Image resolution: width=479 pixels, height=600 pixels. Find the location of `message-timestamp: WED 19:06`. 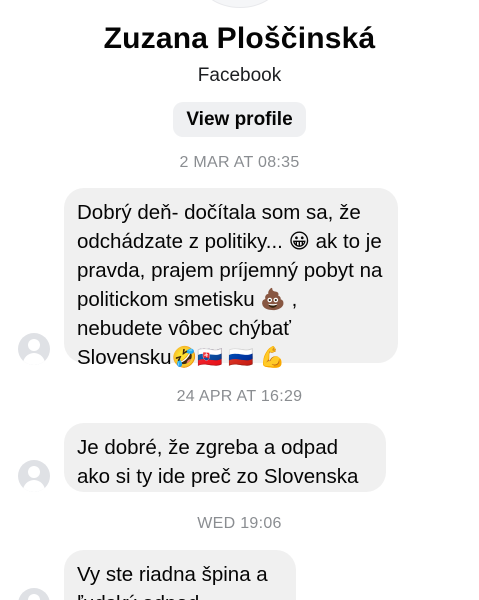

message-timestamp: WED 19:06 is located at coordinates (239, 523).